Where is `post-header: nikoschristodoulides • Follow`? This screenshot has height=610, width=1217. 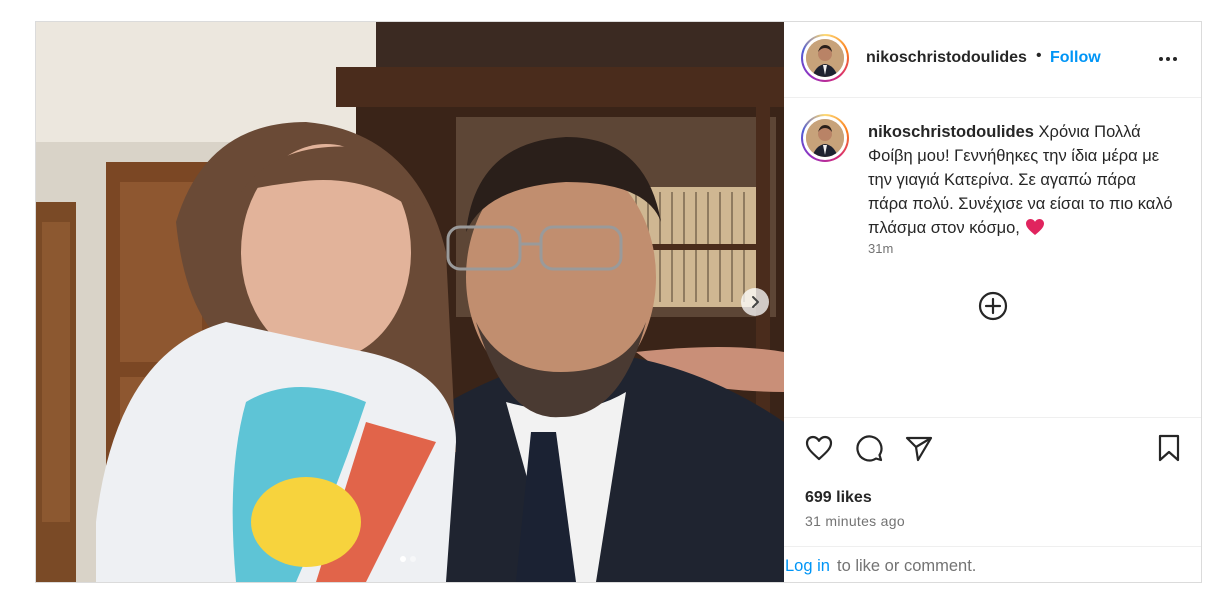 post-header: nikoschristodoulides • Follow is located at coordinates (992, 60).